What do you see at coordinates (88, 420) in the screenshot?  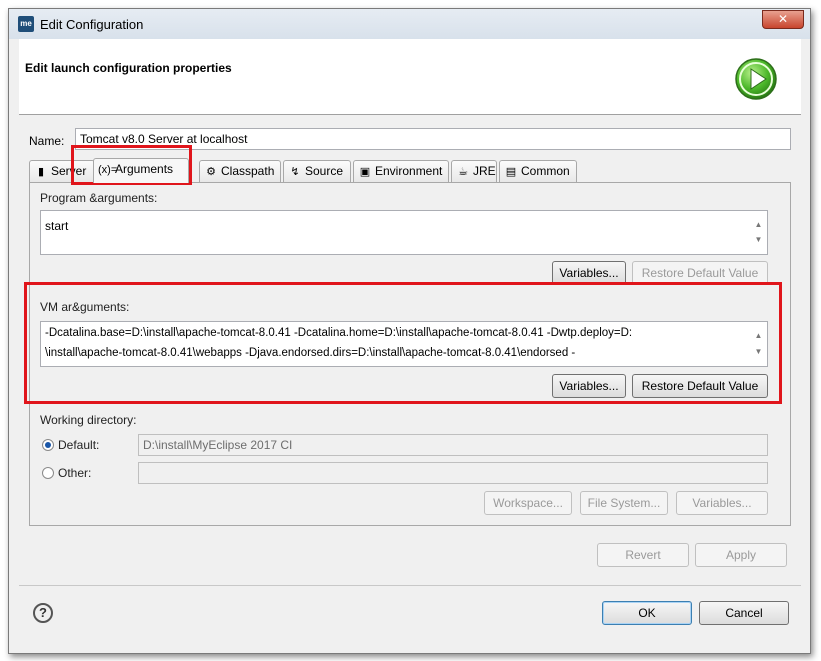 I see `working-directory-label: Working directory:` at bounding box center [88, 420].